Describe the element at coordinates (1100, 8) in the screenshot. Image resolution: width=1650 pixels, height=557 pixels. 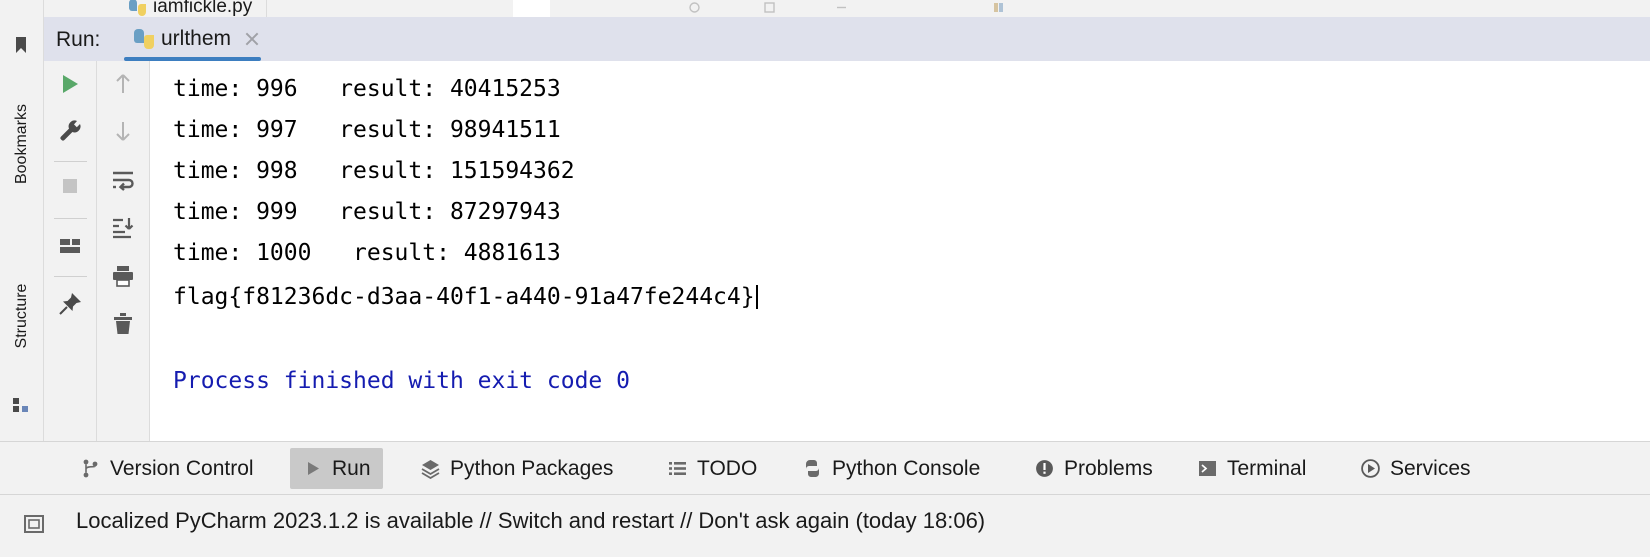
I see `editor-toolbar-area` at that location.